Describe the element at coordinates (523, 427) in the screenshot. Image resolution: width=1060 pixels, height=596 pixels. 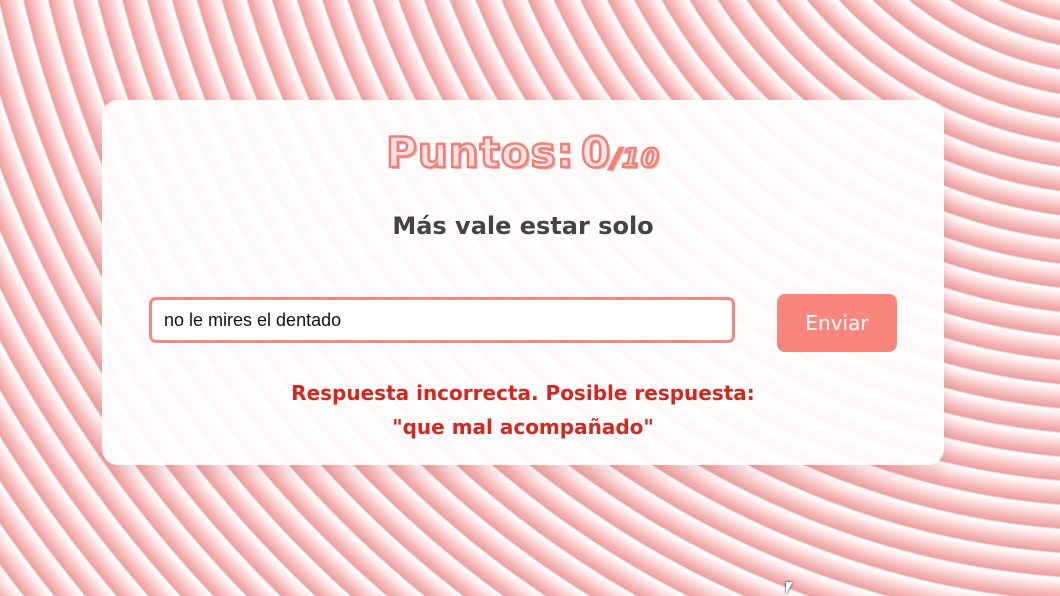
I see `feedback-line-2: "que mal acompañado"` at that location.